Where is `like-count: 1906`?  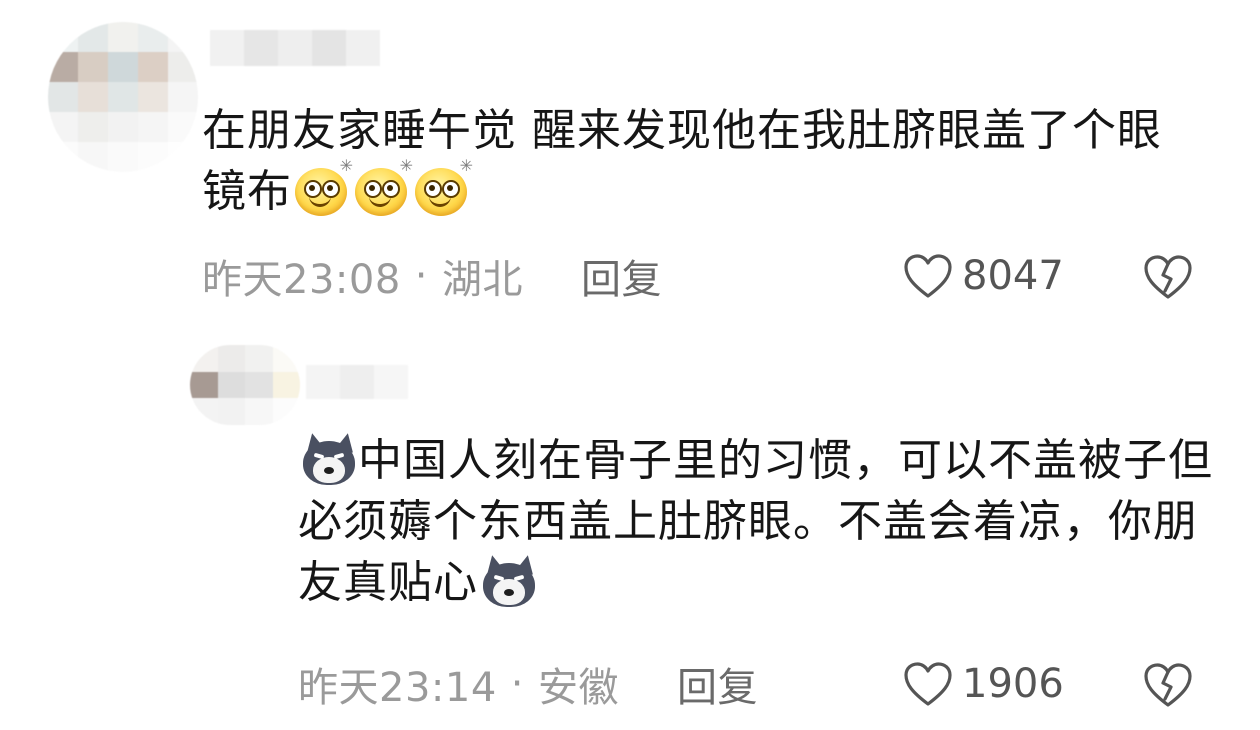
like-count: 1906 is located at coordinates (1013, 684).